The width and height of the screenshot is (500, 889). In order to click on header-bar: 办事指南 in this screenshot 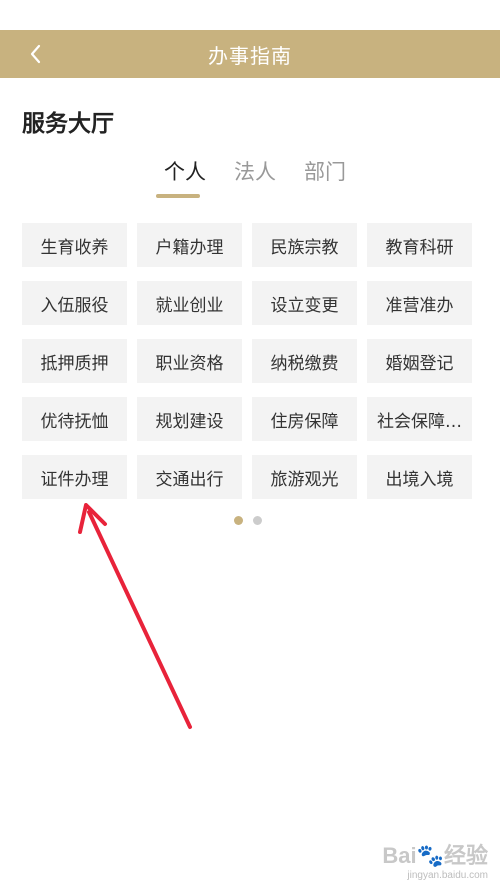, I will do `click(250, 54)`.